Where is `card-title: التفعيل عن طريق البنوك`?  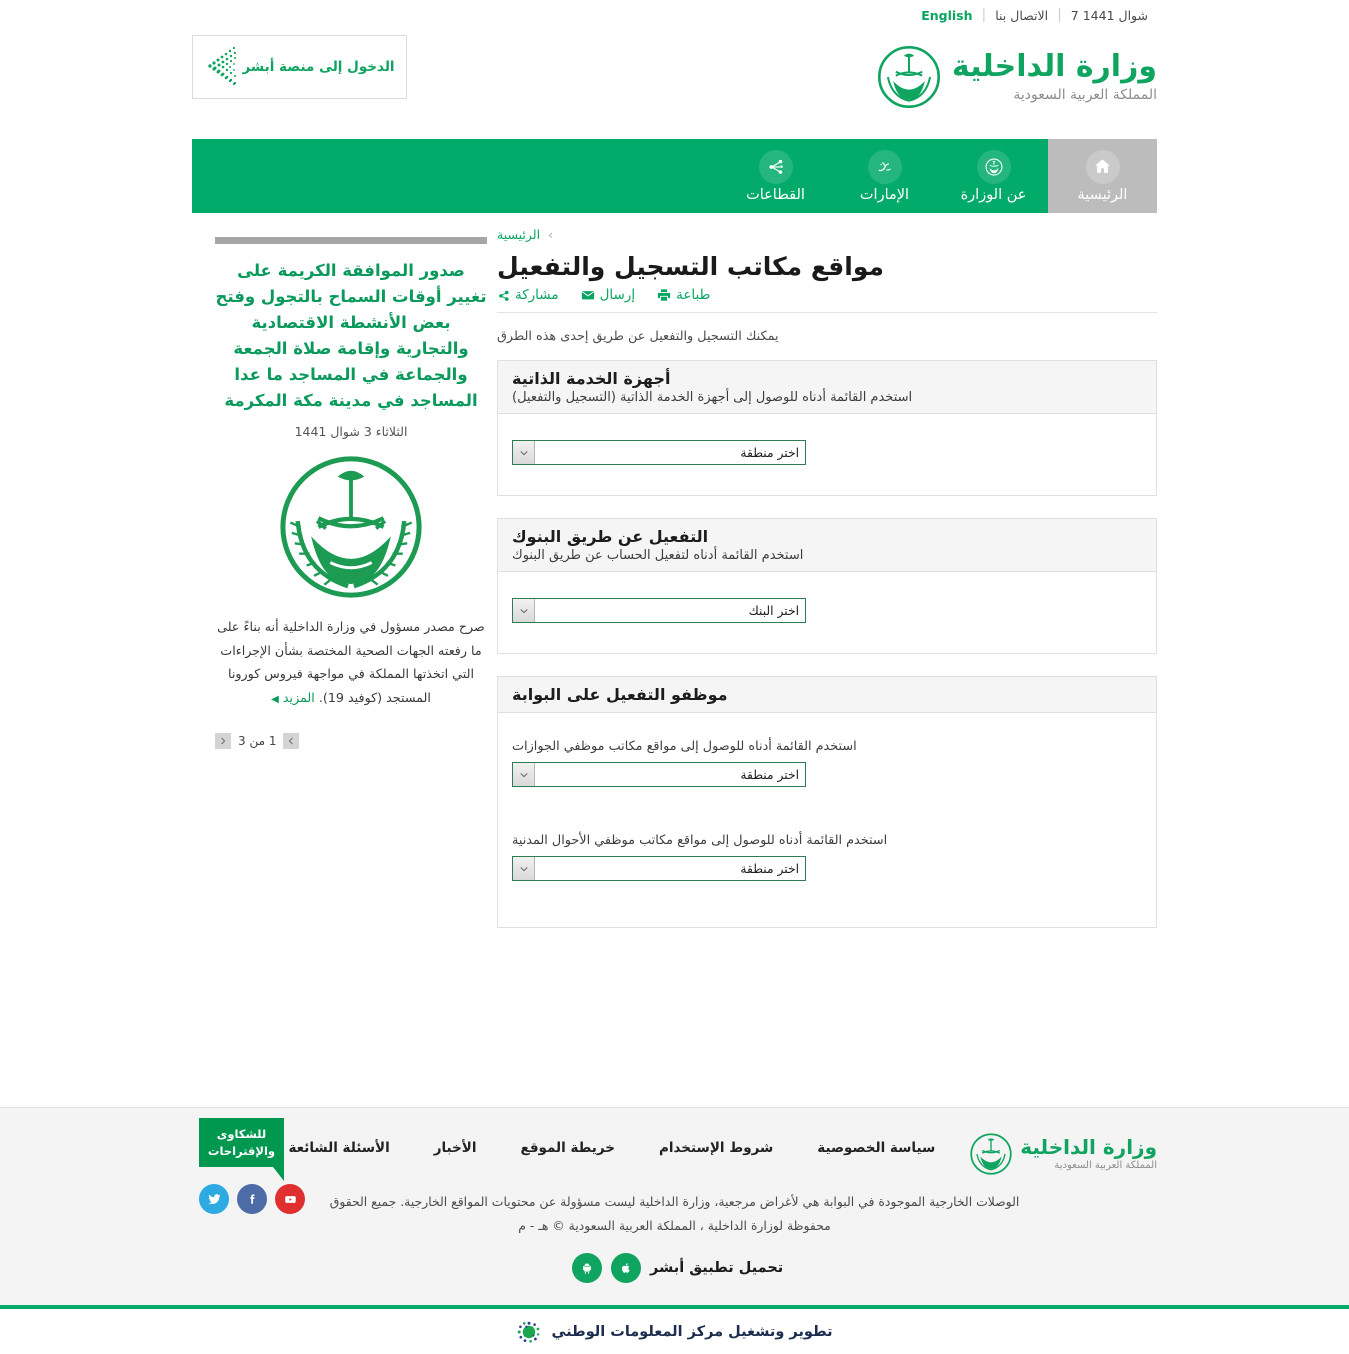
card-title: التفعيل عن طريق البنوك is located at coordinates (610, 536).